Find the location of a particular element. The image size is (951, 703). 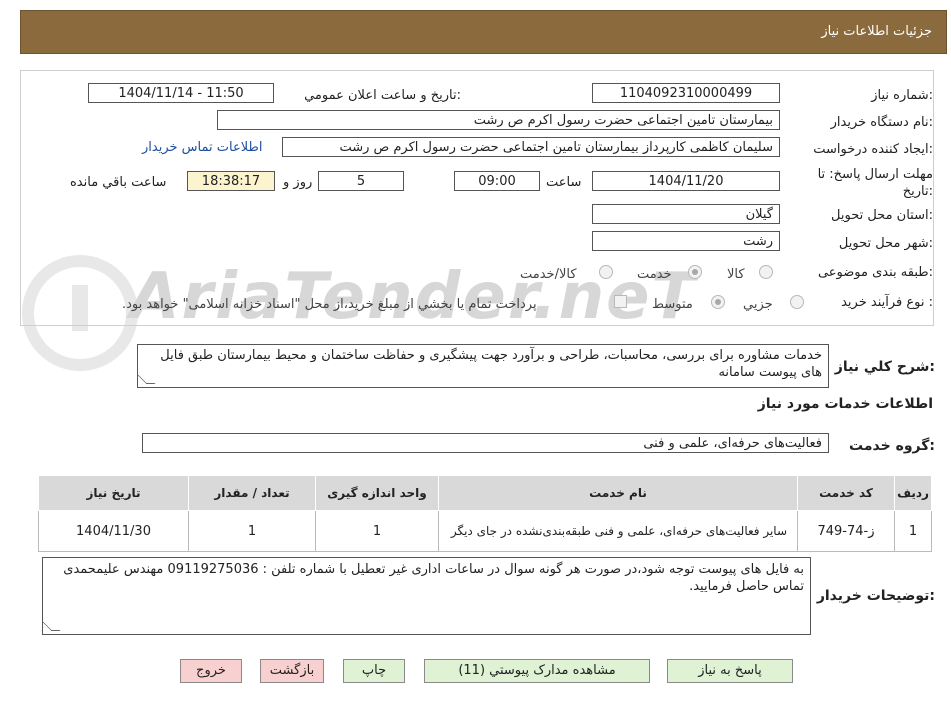

treasury-checkbox is located at coordinates (620, 301).